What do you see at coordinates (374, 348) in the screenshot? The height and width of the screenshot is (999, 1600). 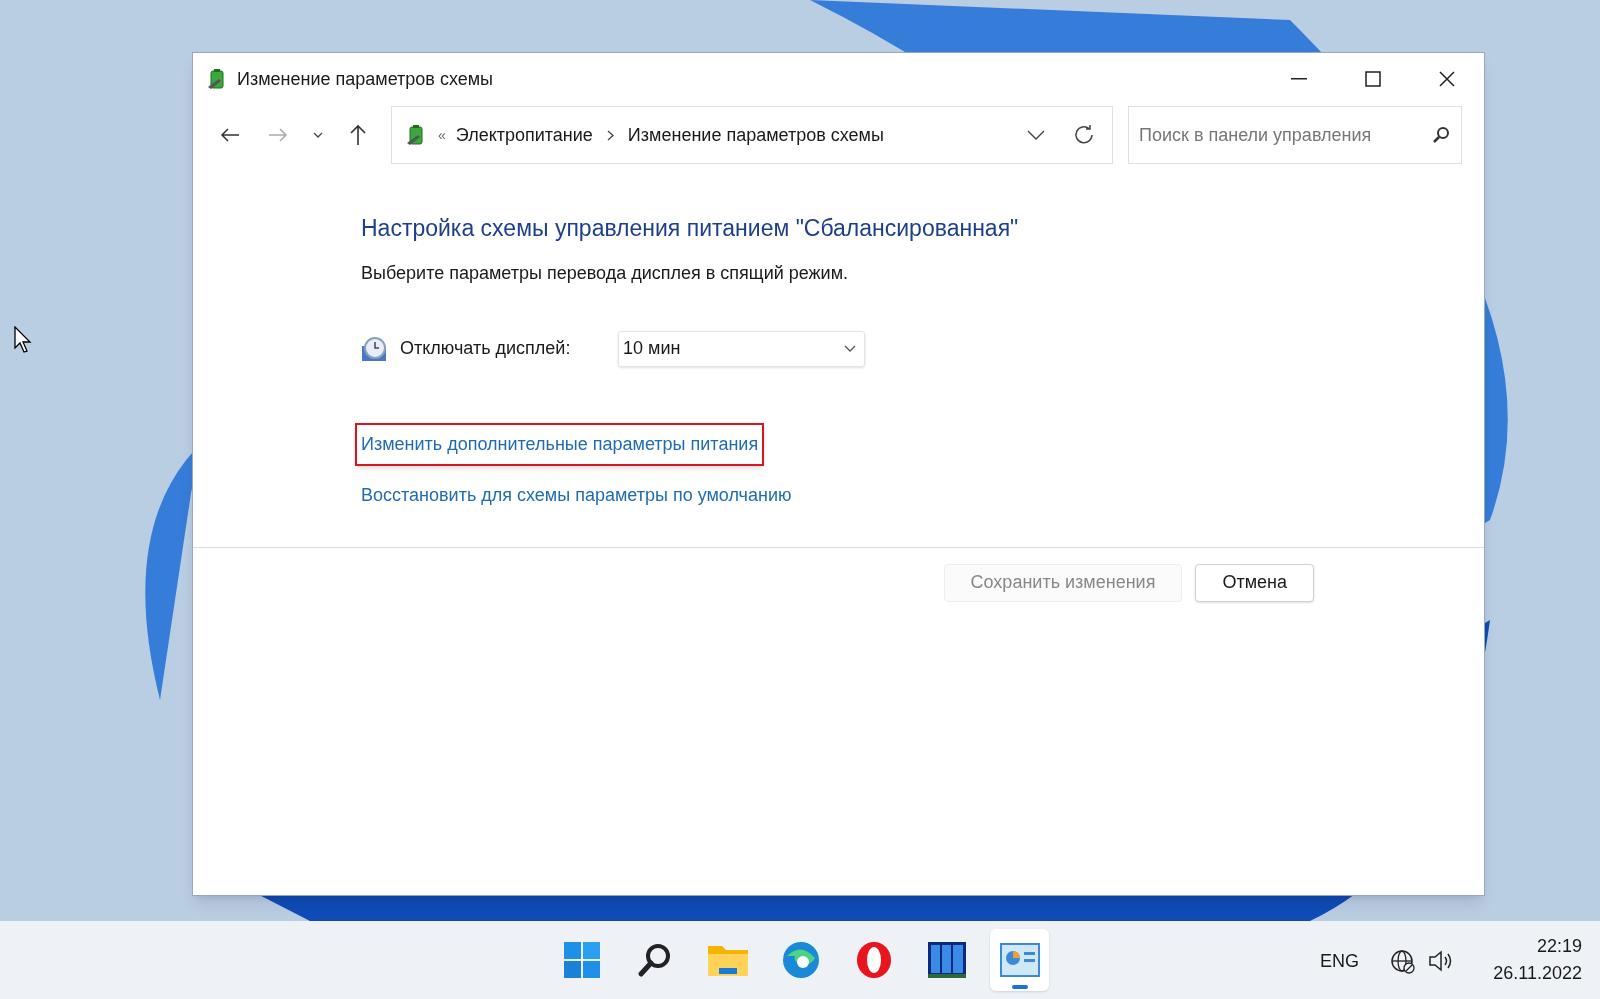 I see `clock-monitor-icon` at bounding box center [374, 348].